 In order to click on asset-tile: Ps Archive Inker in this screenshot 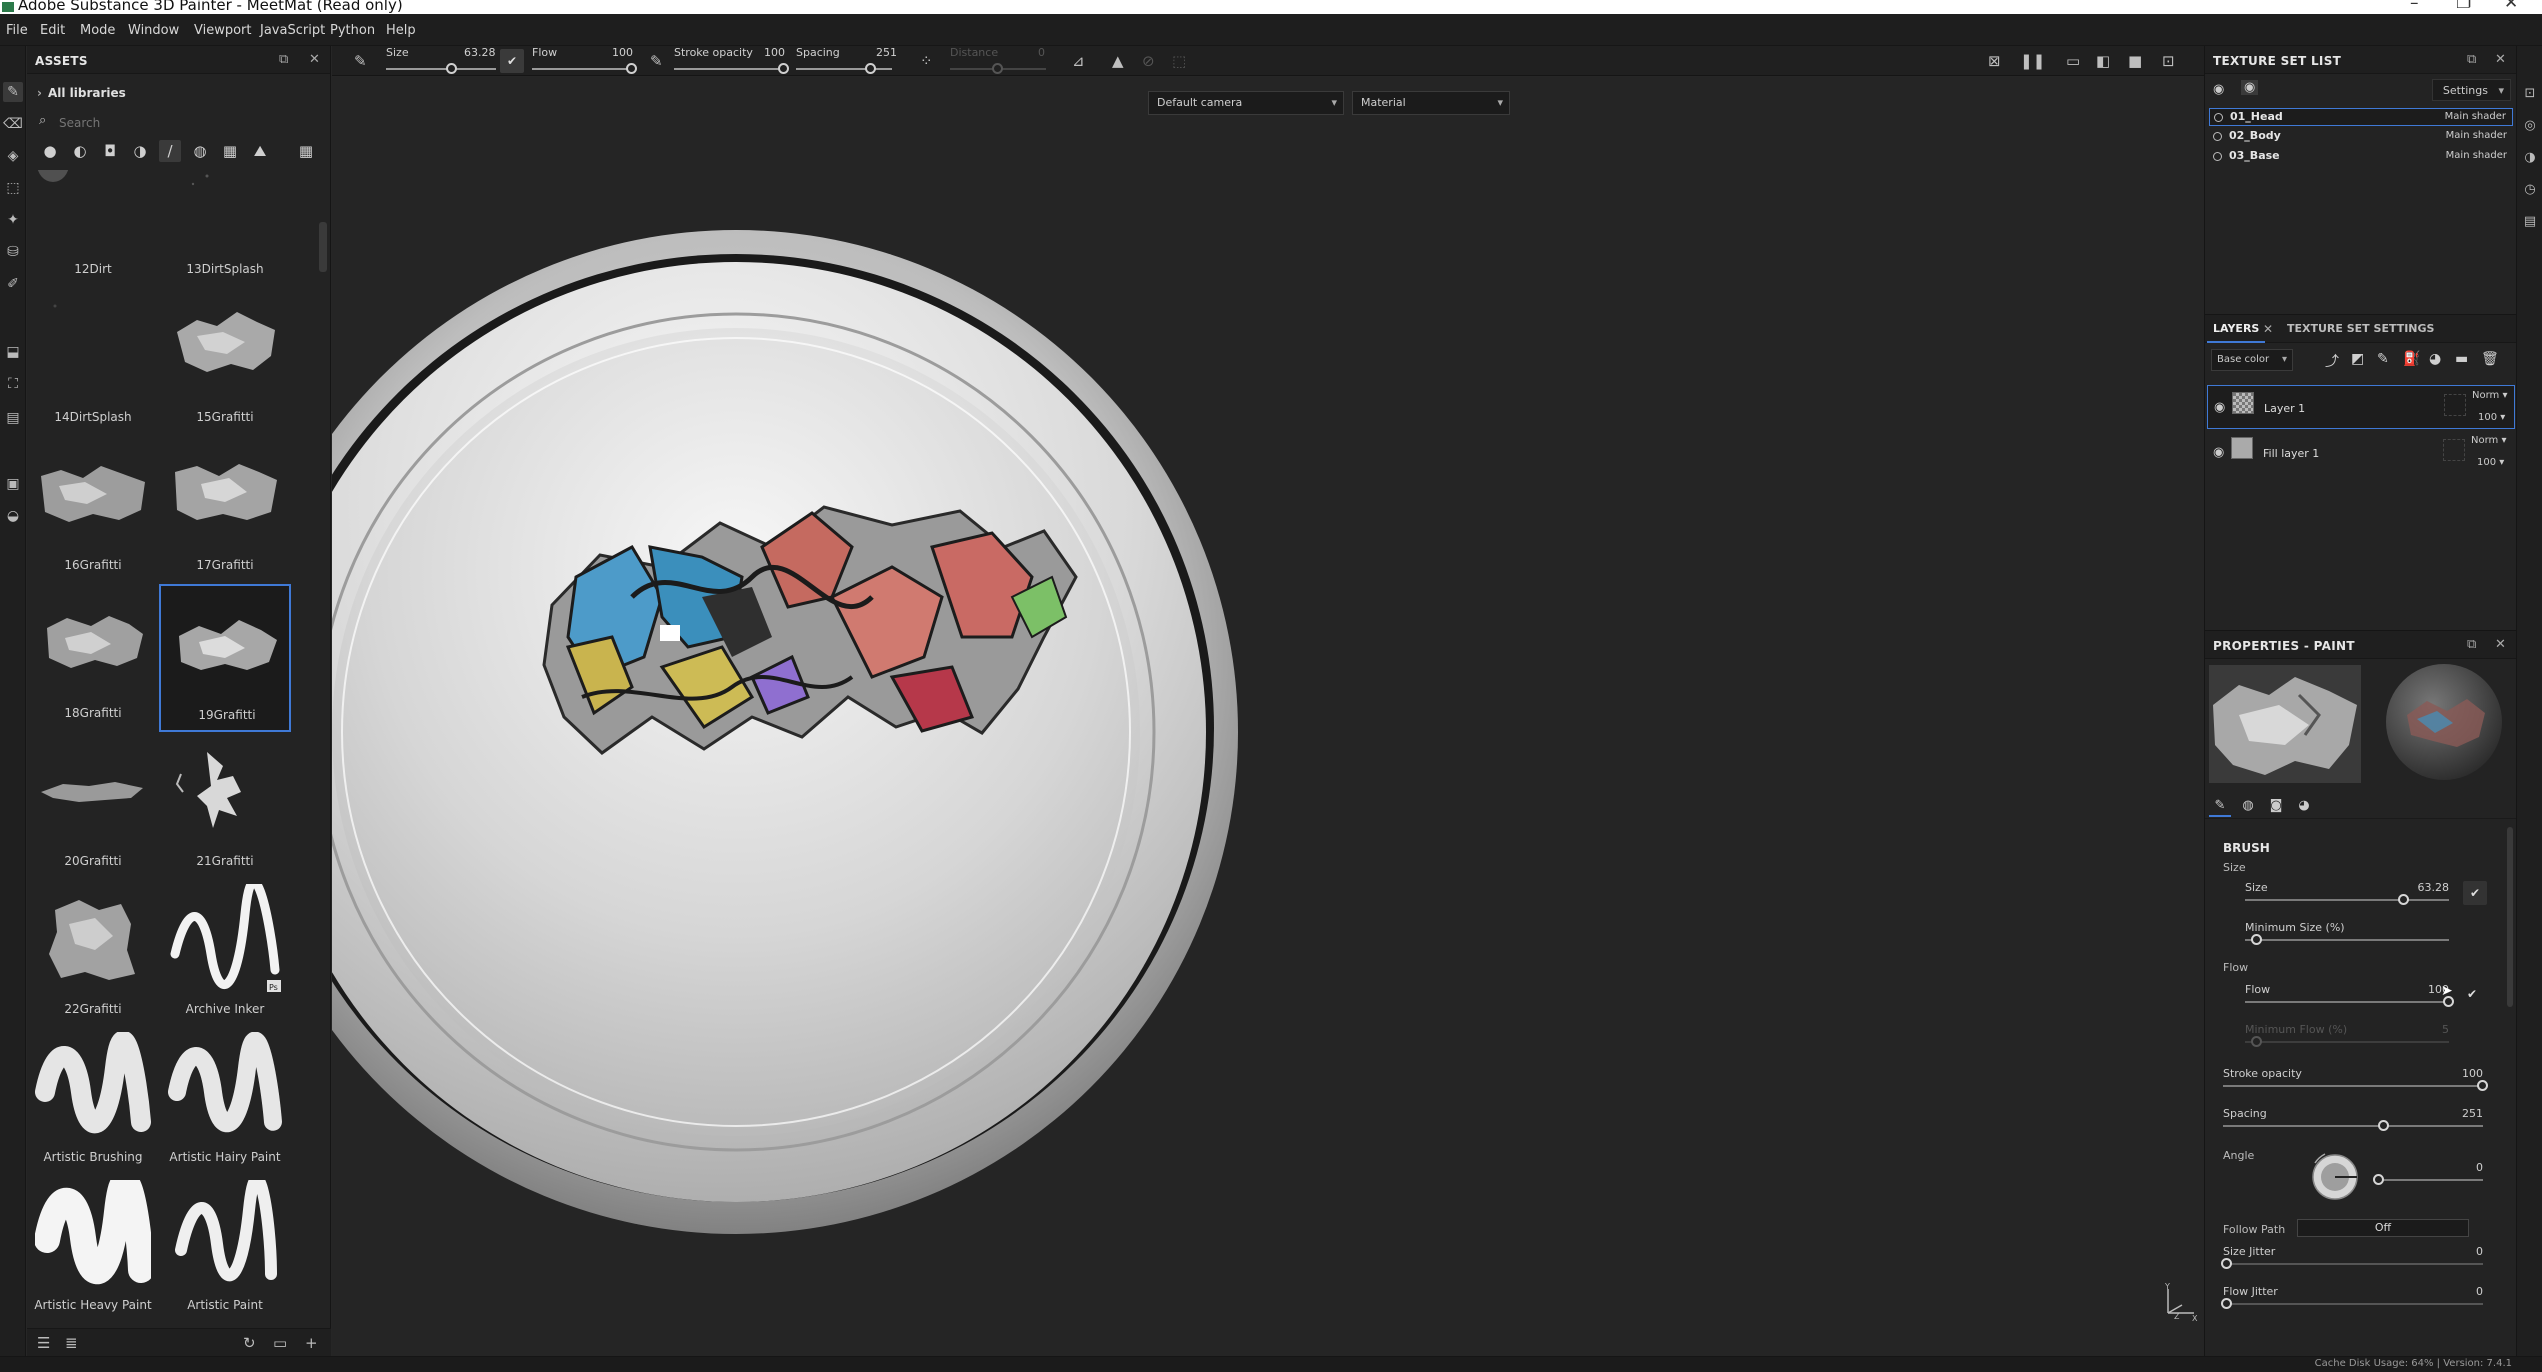, I will do `click(225, 954)`.